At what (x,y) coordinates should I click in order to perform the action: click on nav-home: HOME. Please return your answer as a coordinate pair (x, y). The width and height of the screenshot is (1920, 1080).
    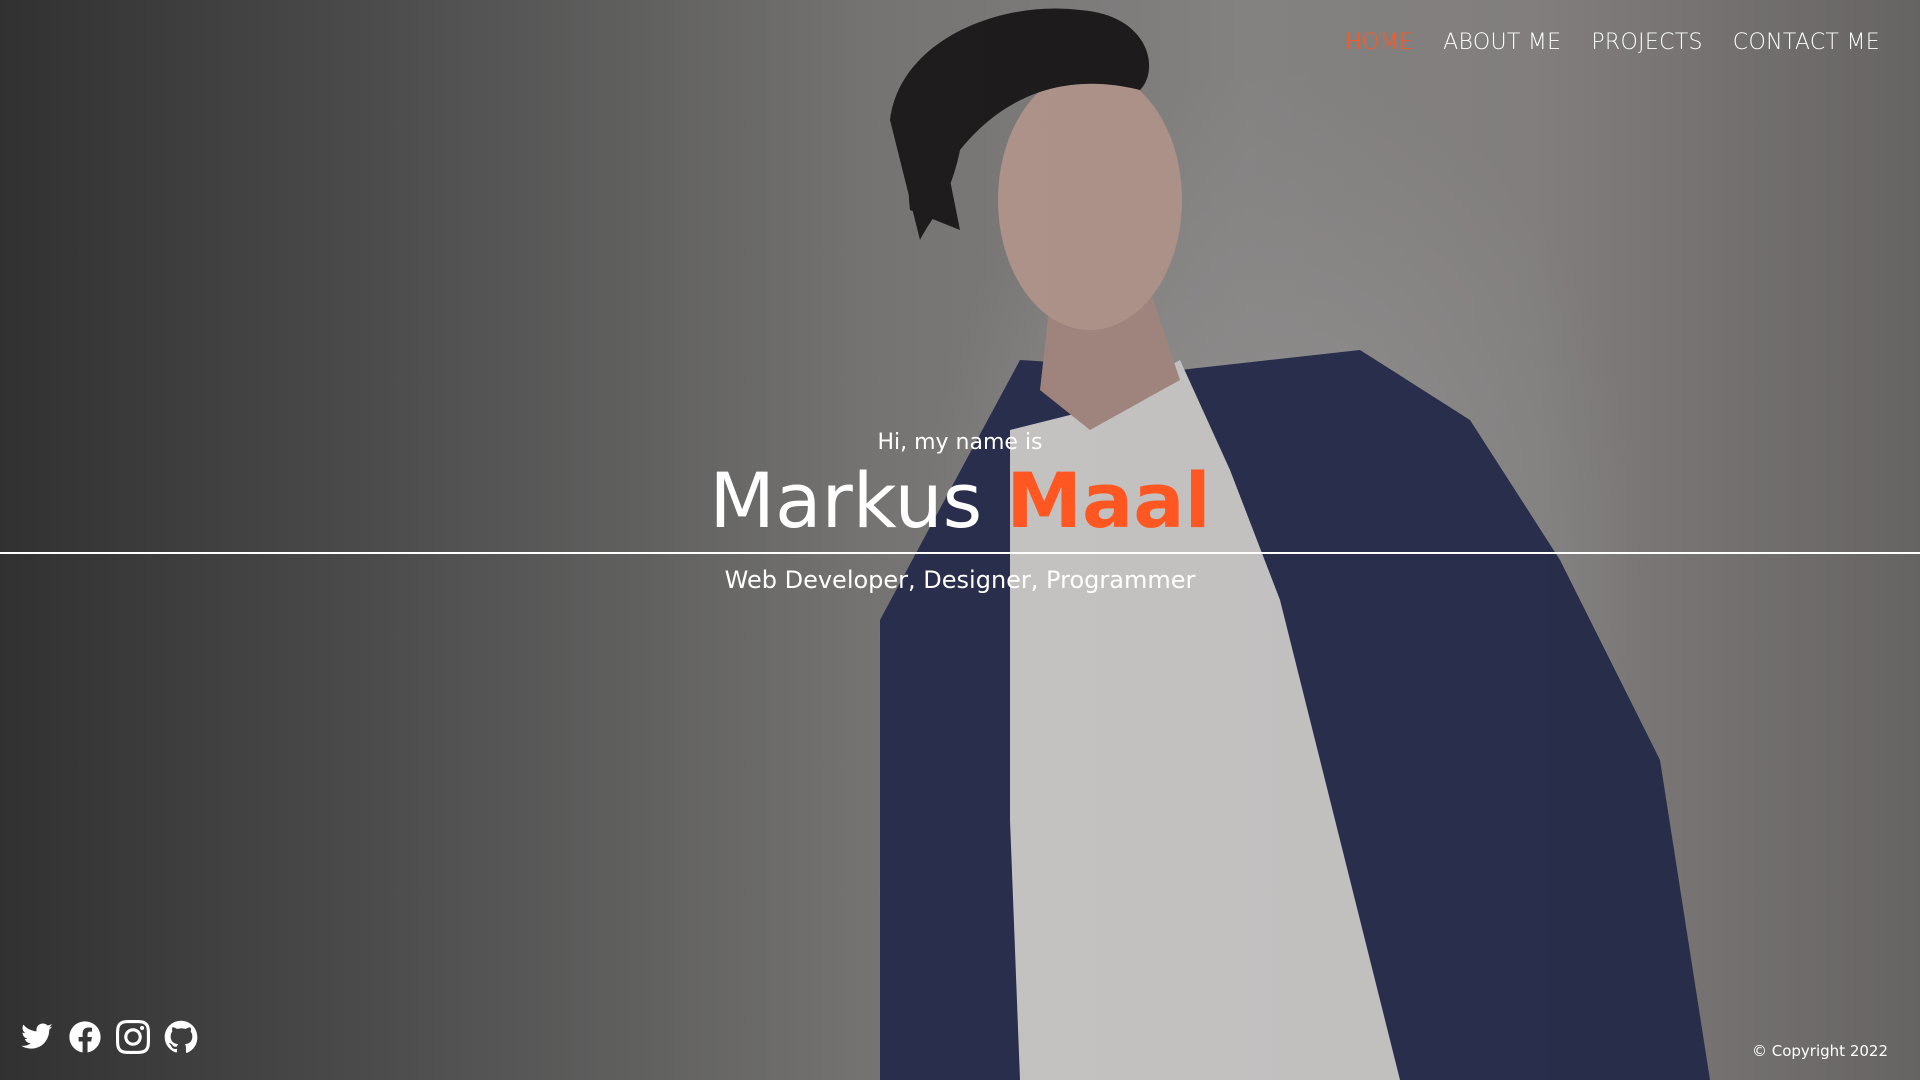
    Looking at the image, I should click on (1379, 42).